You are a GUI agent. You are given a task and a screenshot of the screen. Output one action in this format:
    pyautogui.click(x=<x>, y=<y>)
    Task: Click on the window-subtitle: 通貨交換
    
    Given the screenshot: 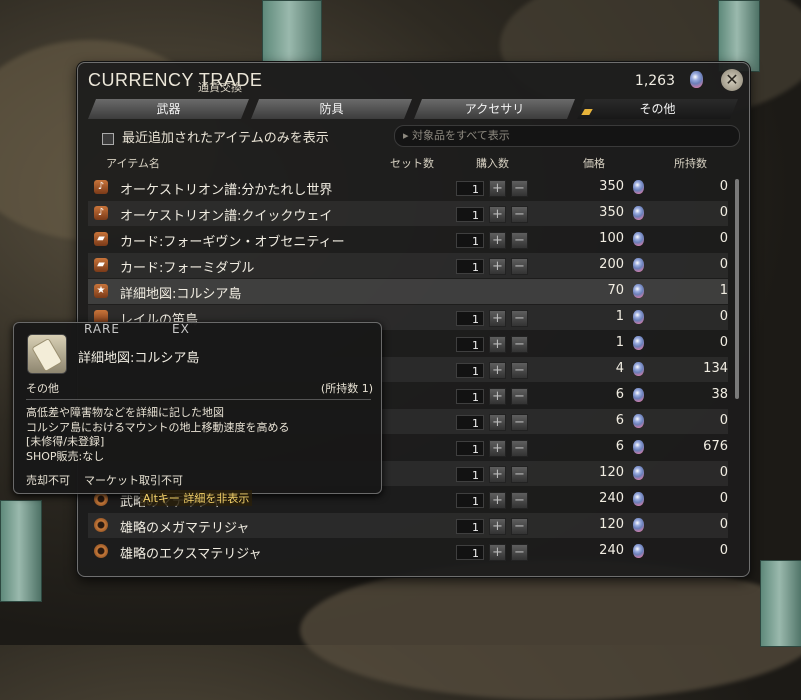 What is the action you would take?
    pyautogui.click(x=220, y=87)
    